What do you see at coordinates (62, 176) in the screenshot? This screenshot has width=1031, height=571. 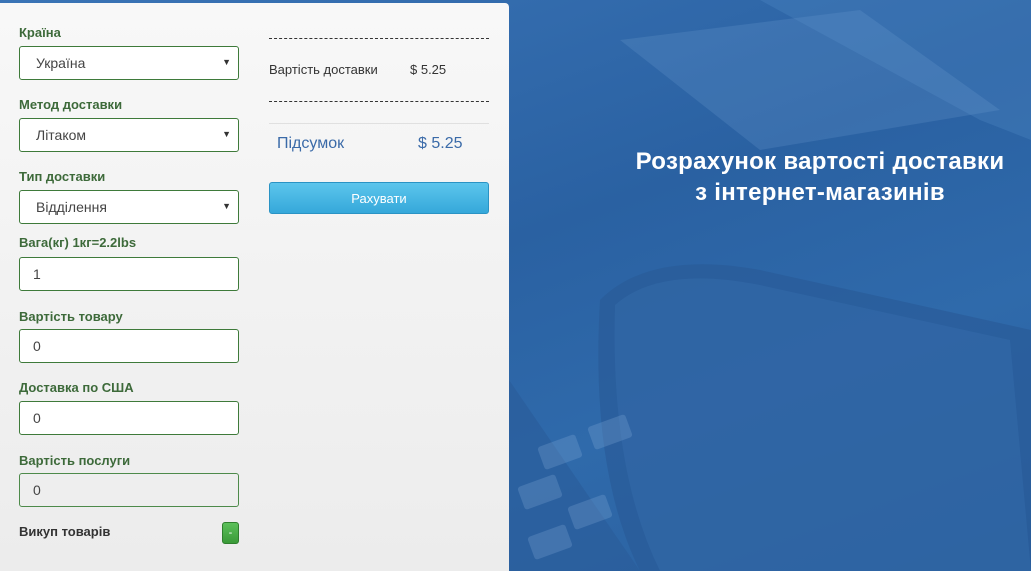 I see `type-label: Тип доставки` at bounding box center [62, 176].